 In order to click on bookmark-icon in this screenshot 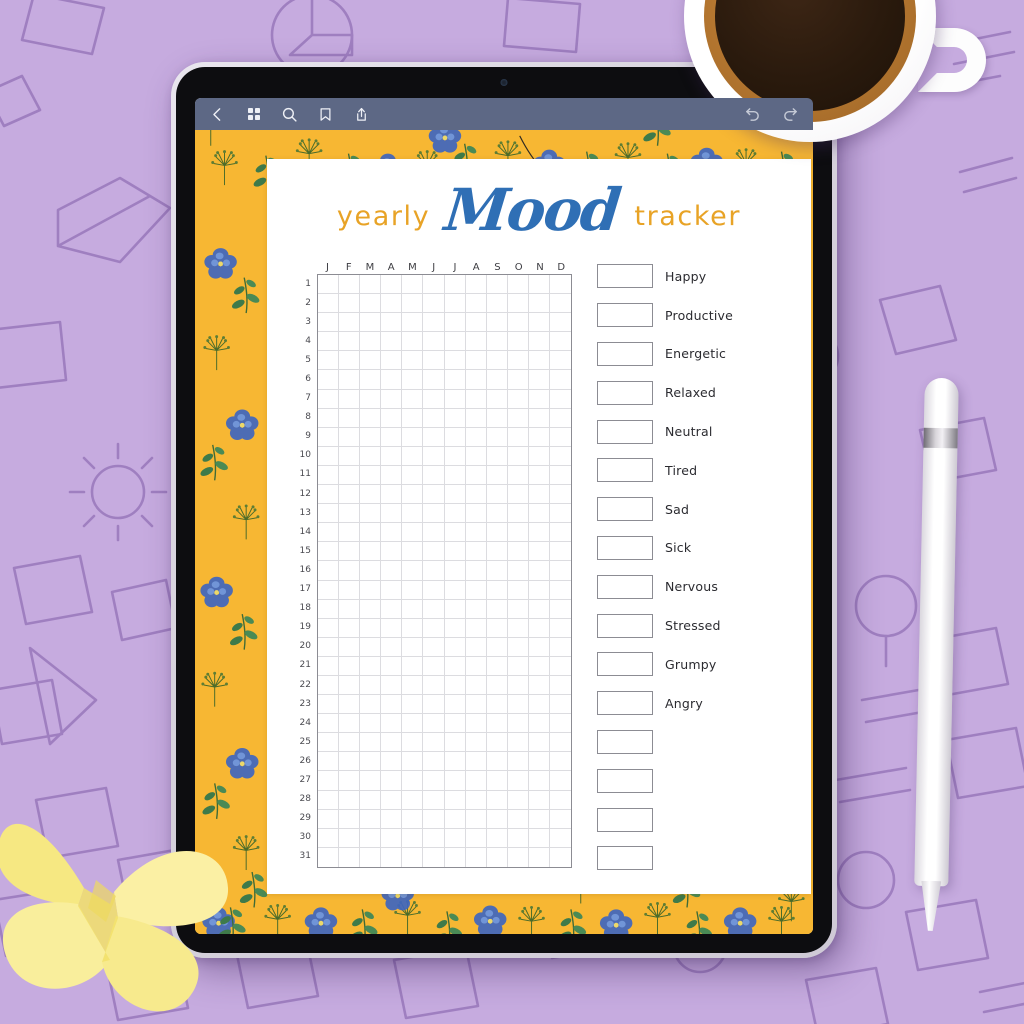, I will do `click(325, 114)`.